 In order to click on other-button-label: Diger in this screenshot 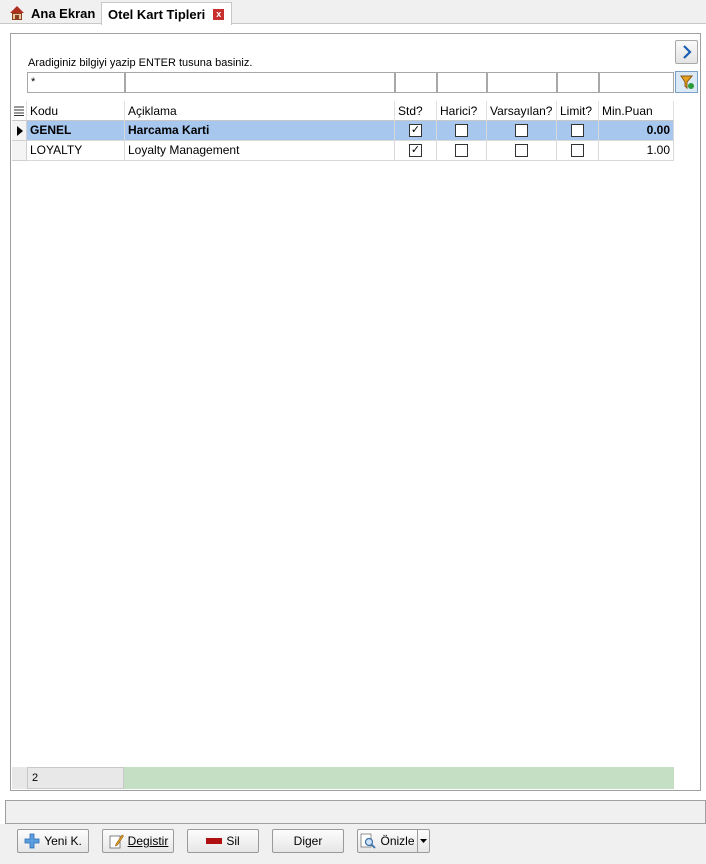, I will do `click(308, 841)`.